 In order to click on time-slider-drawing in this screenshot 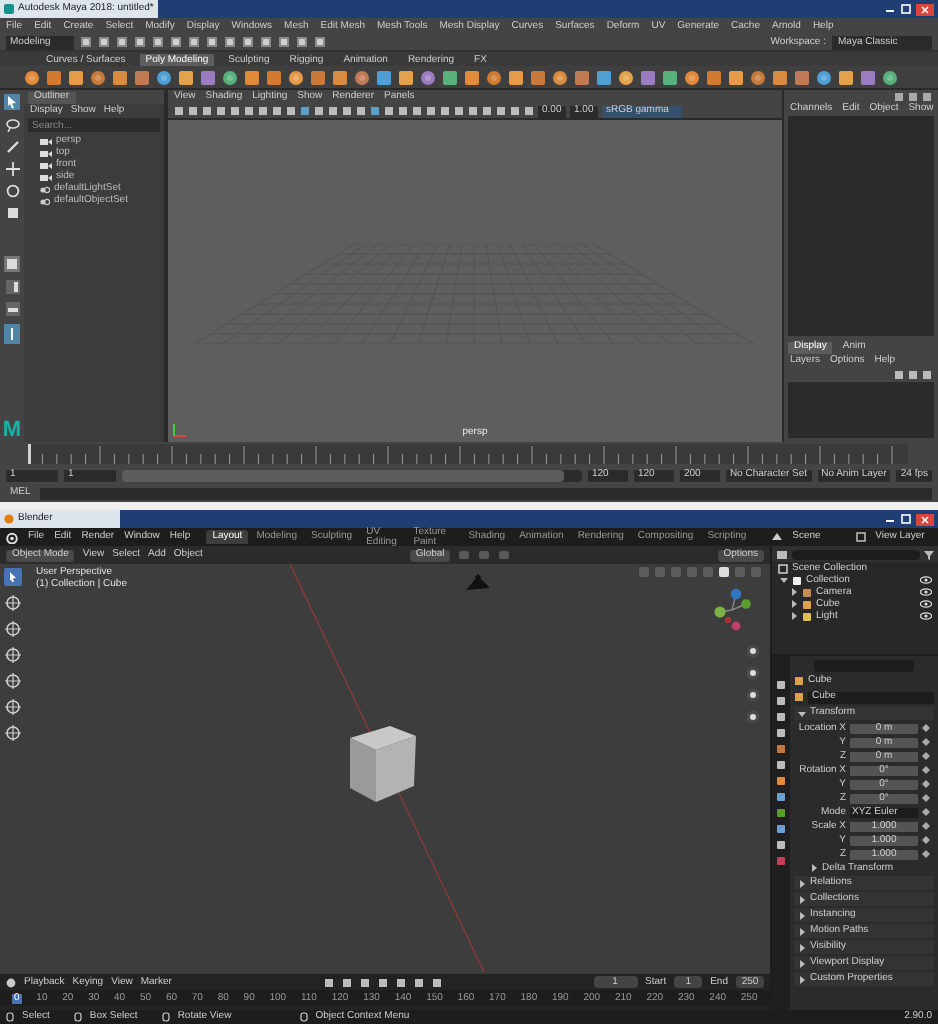, I will do `click(468, 454)`.